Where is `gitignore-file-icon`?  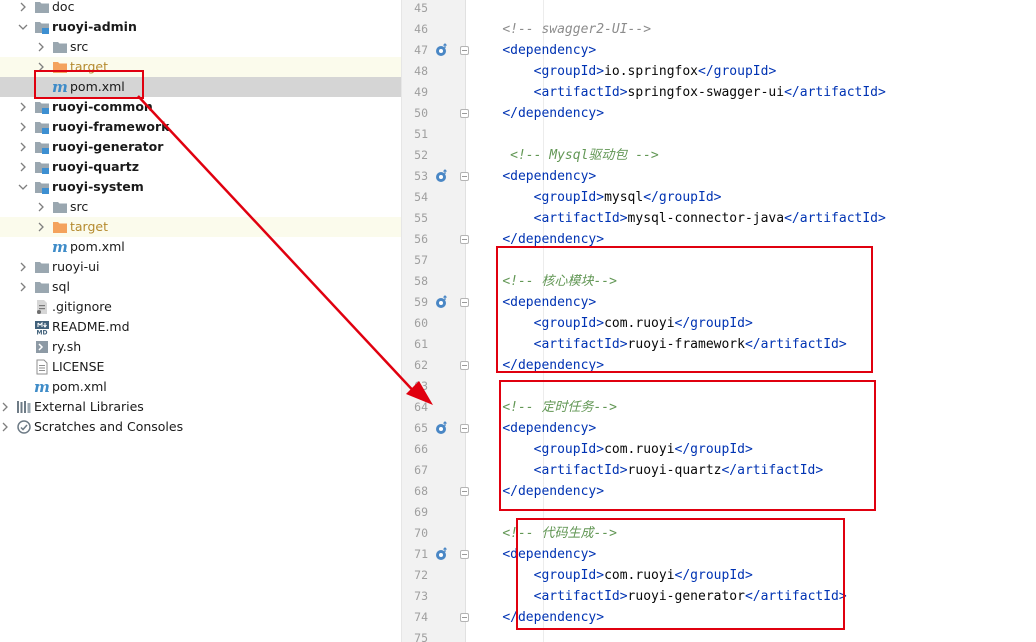 gitignore-file-icon is located at coordinates (42, 307).